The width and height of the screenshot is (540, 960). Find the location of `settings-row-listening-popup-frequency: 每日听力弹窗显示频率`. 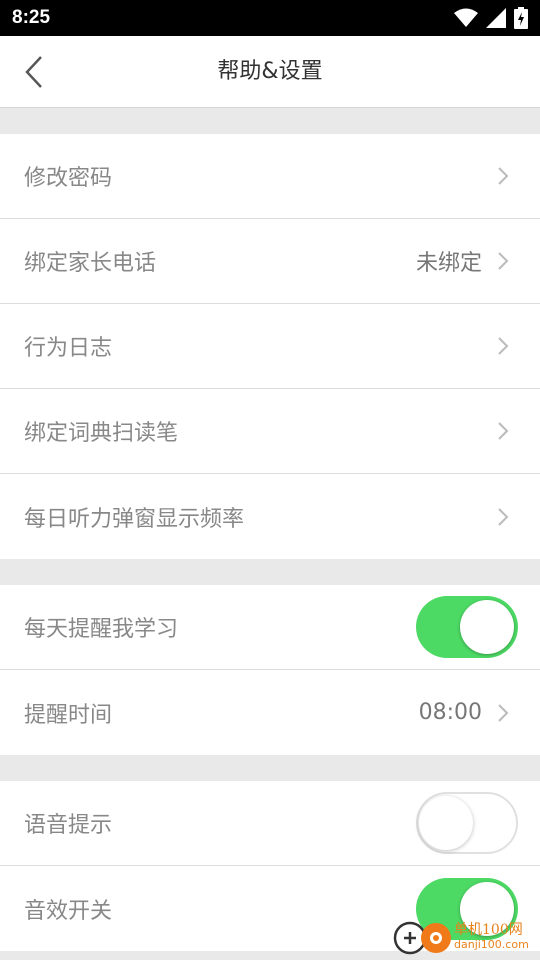

settings-row-listening-popup-frequency: 每日听力弹窗显示频率 is located at coordinates (270, 516).